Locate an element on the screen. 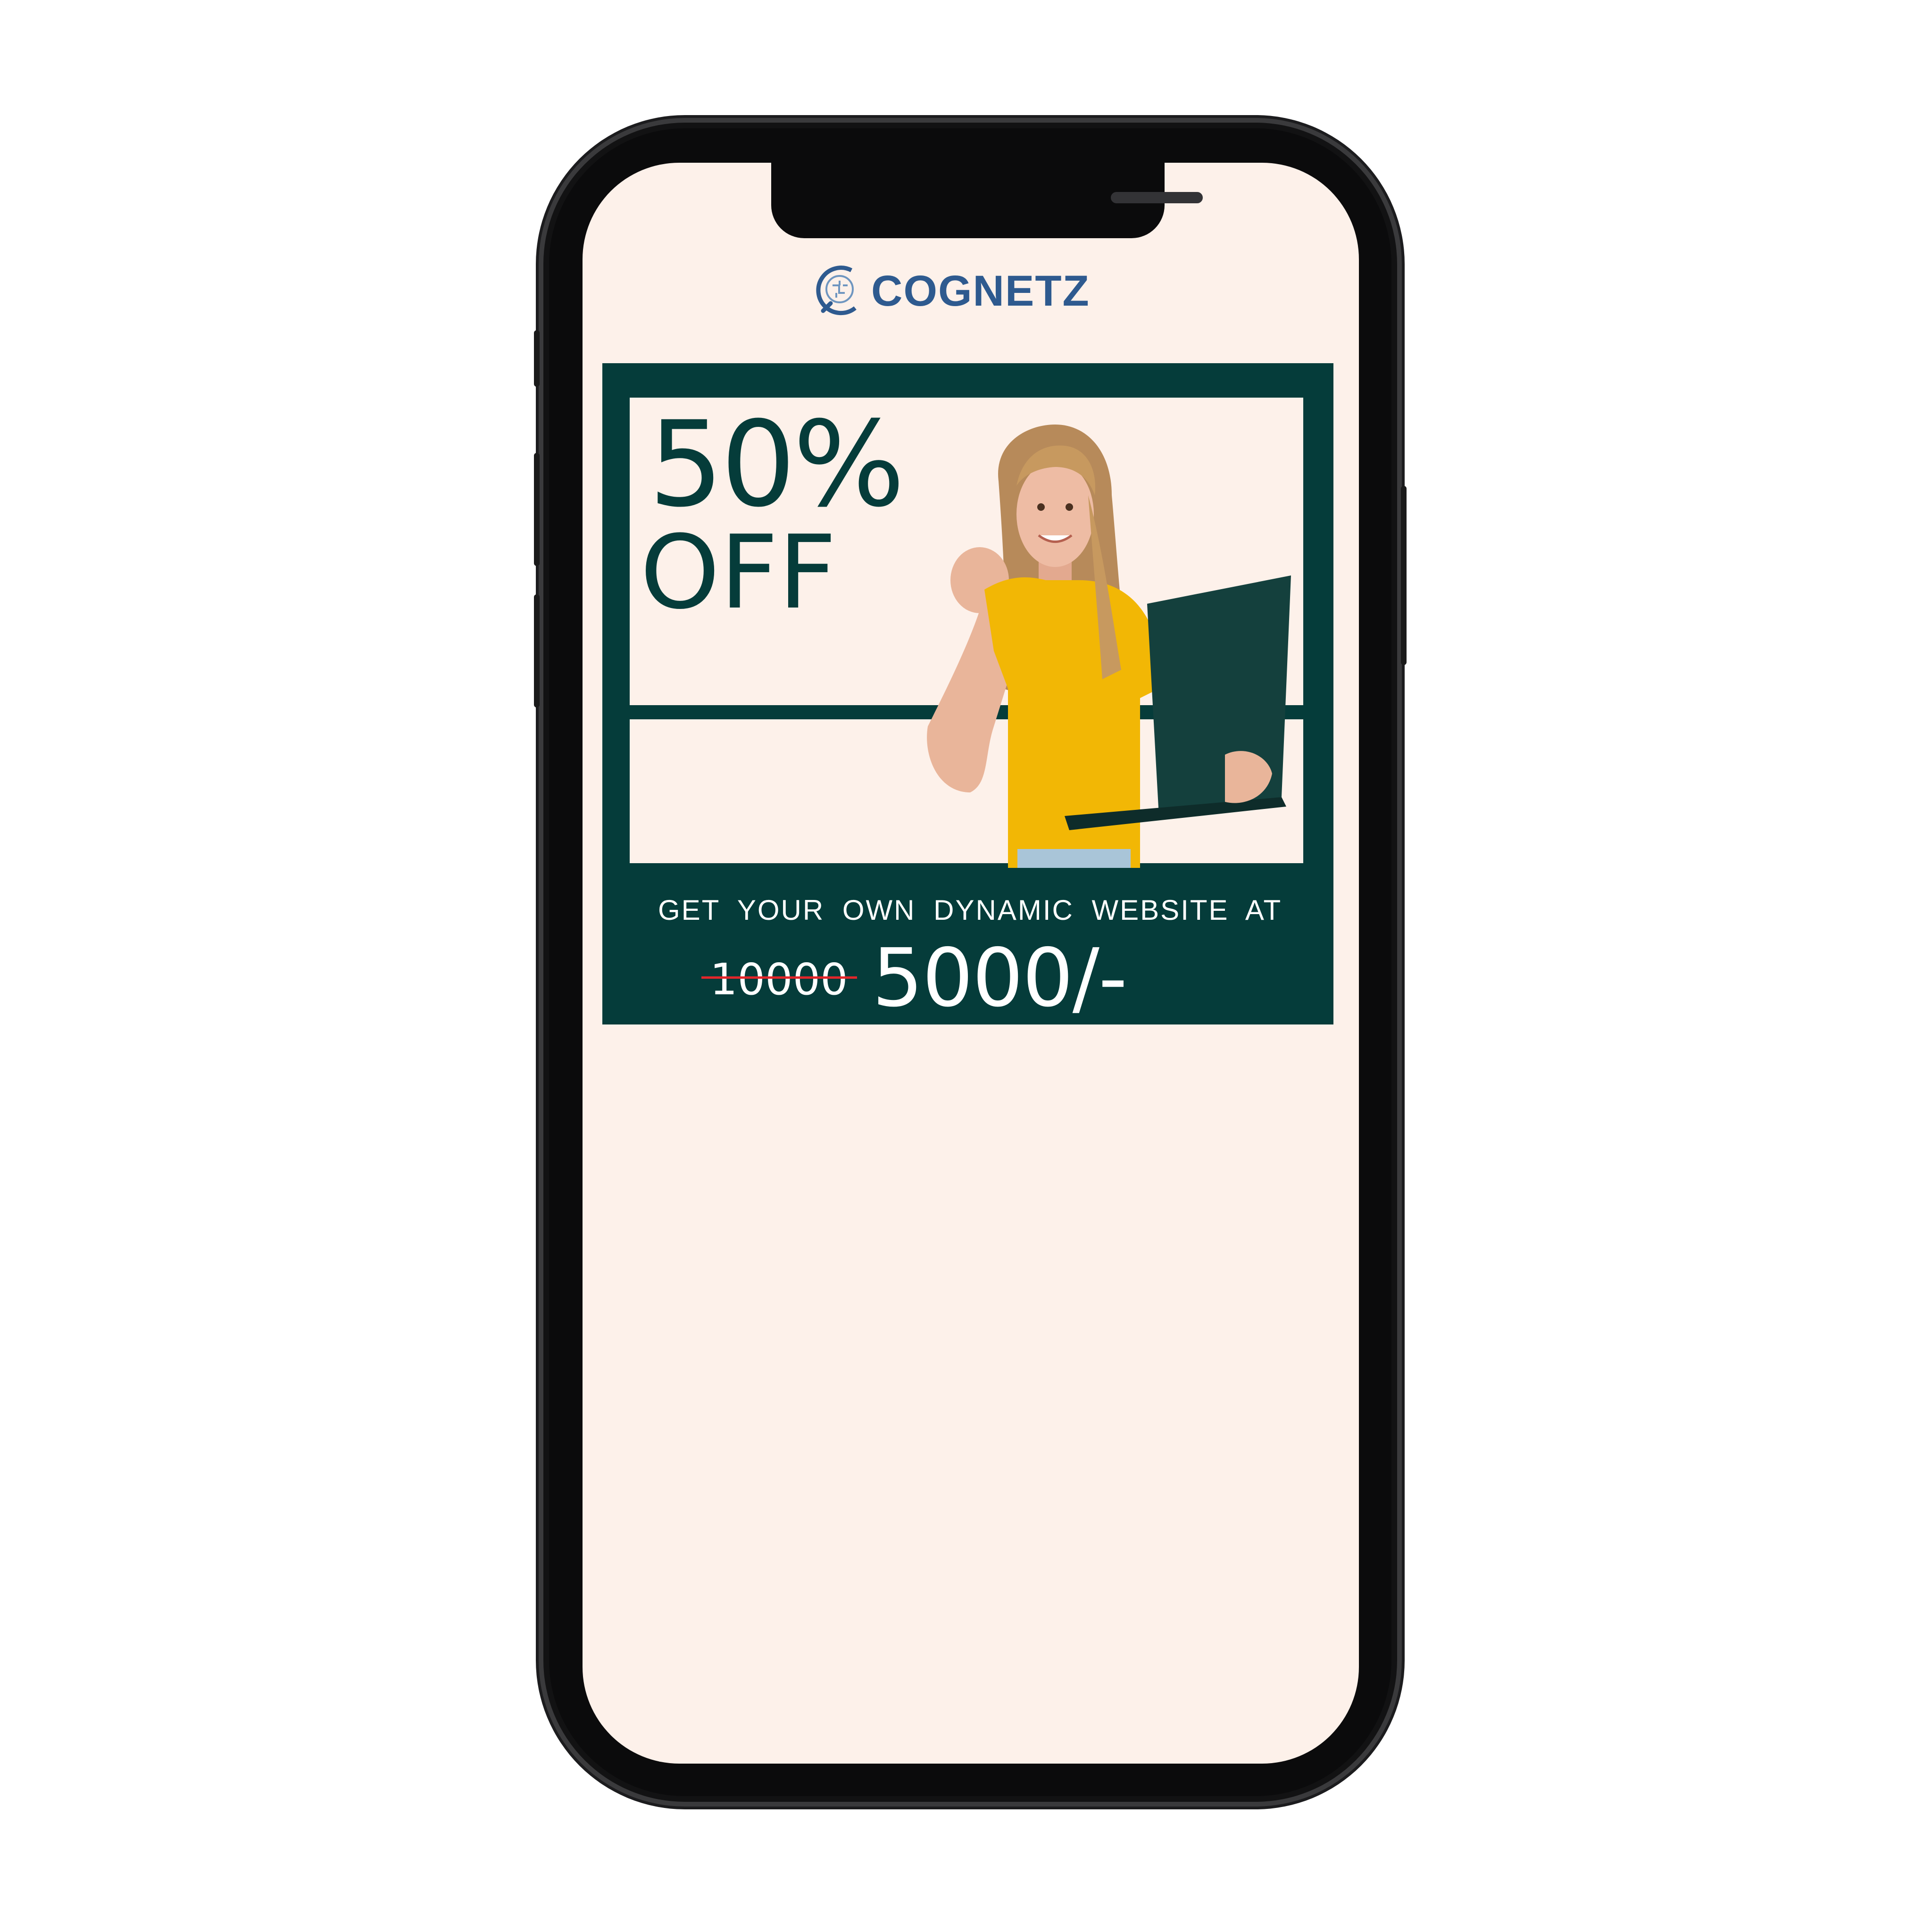 This screenshot has width=1932, height=1932. original-price: 10000 is located at coordinates (779, 979).